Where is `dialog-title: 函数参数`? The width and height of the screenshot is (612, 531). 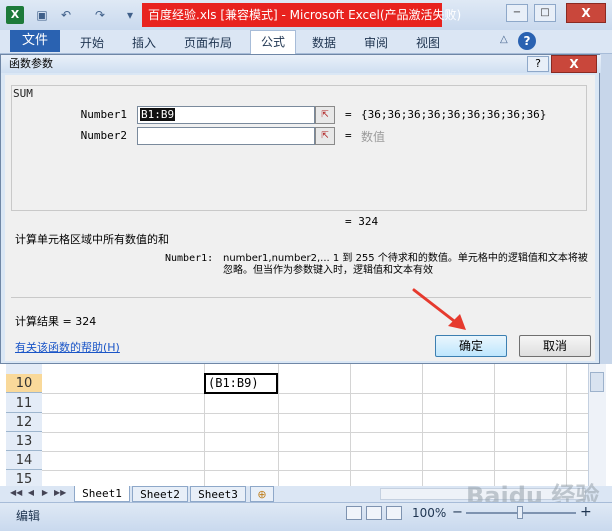
dialog-title: 函数参数 is located at coordinates (301, 64).